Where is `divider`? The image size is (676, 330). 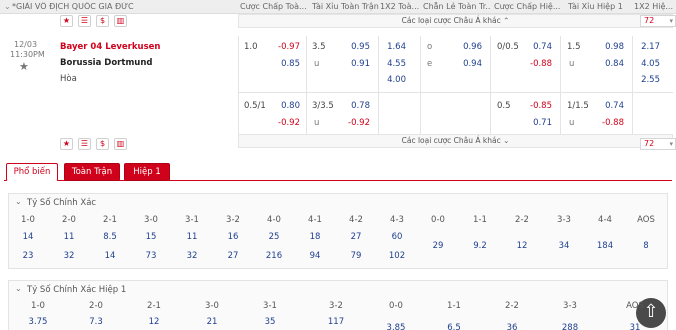
divider is located at coordinates (420, 85).